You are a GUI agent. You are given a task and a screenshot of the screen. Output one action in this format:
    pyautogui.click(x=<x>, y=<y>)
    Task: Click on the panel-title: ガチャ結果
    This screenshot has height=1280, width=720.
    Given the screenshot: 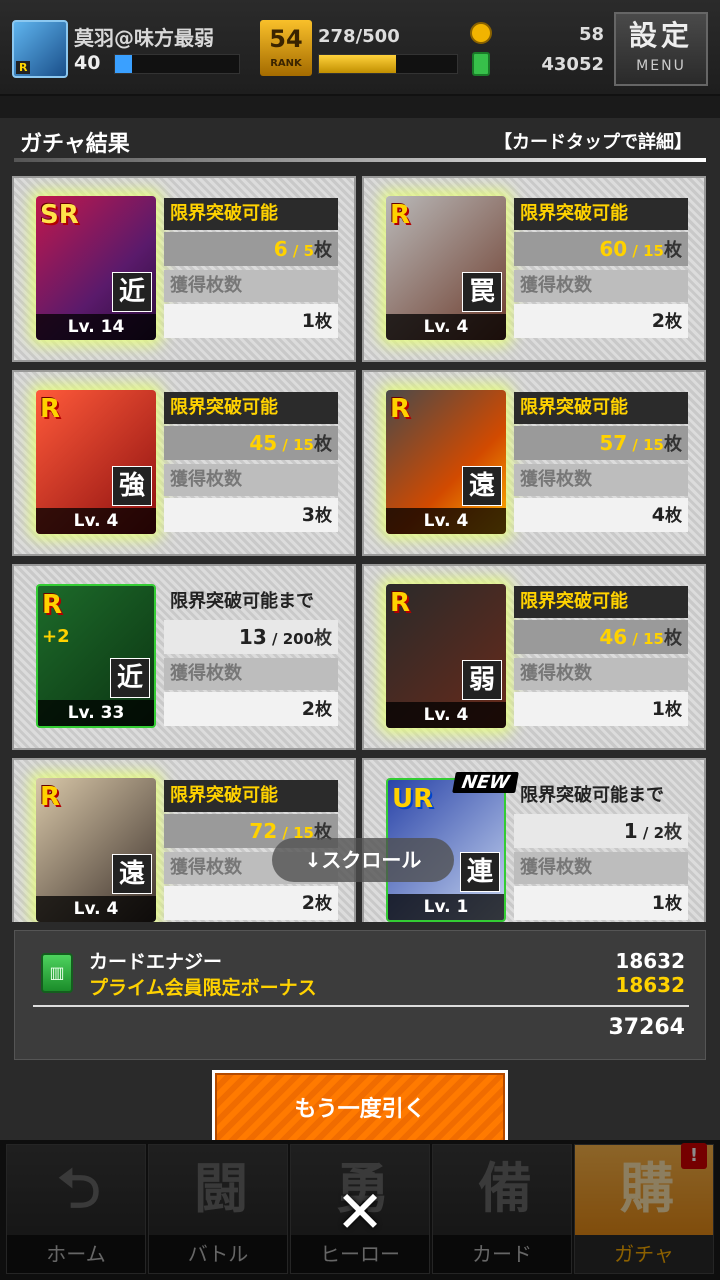 What is the action you would take?
    pyautogui.click(x=75, y=144)
    